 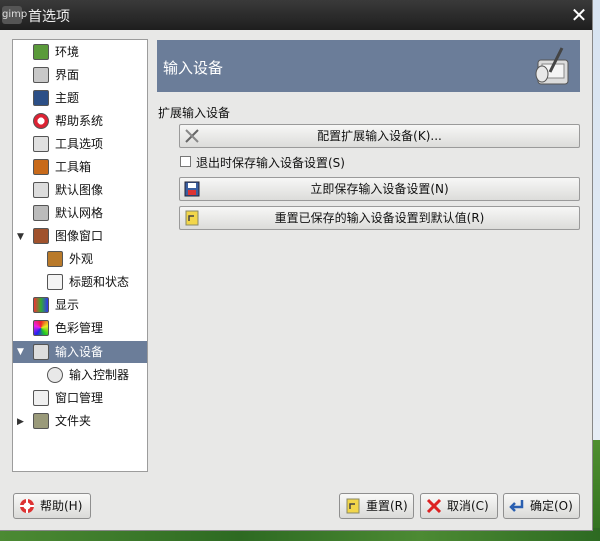 What do you see at coordinates (41, 121) in the screenshot?
I see `help-system-icon` at bounding box center [41, 121].